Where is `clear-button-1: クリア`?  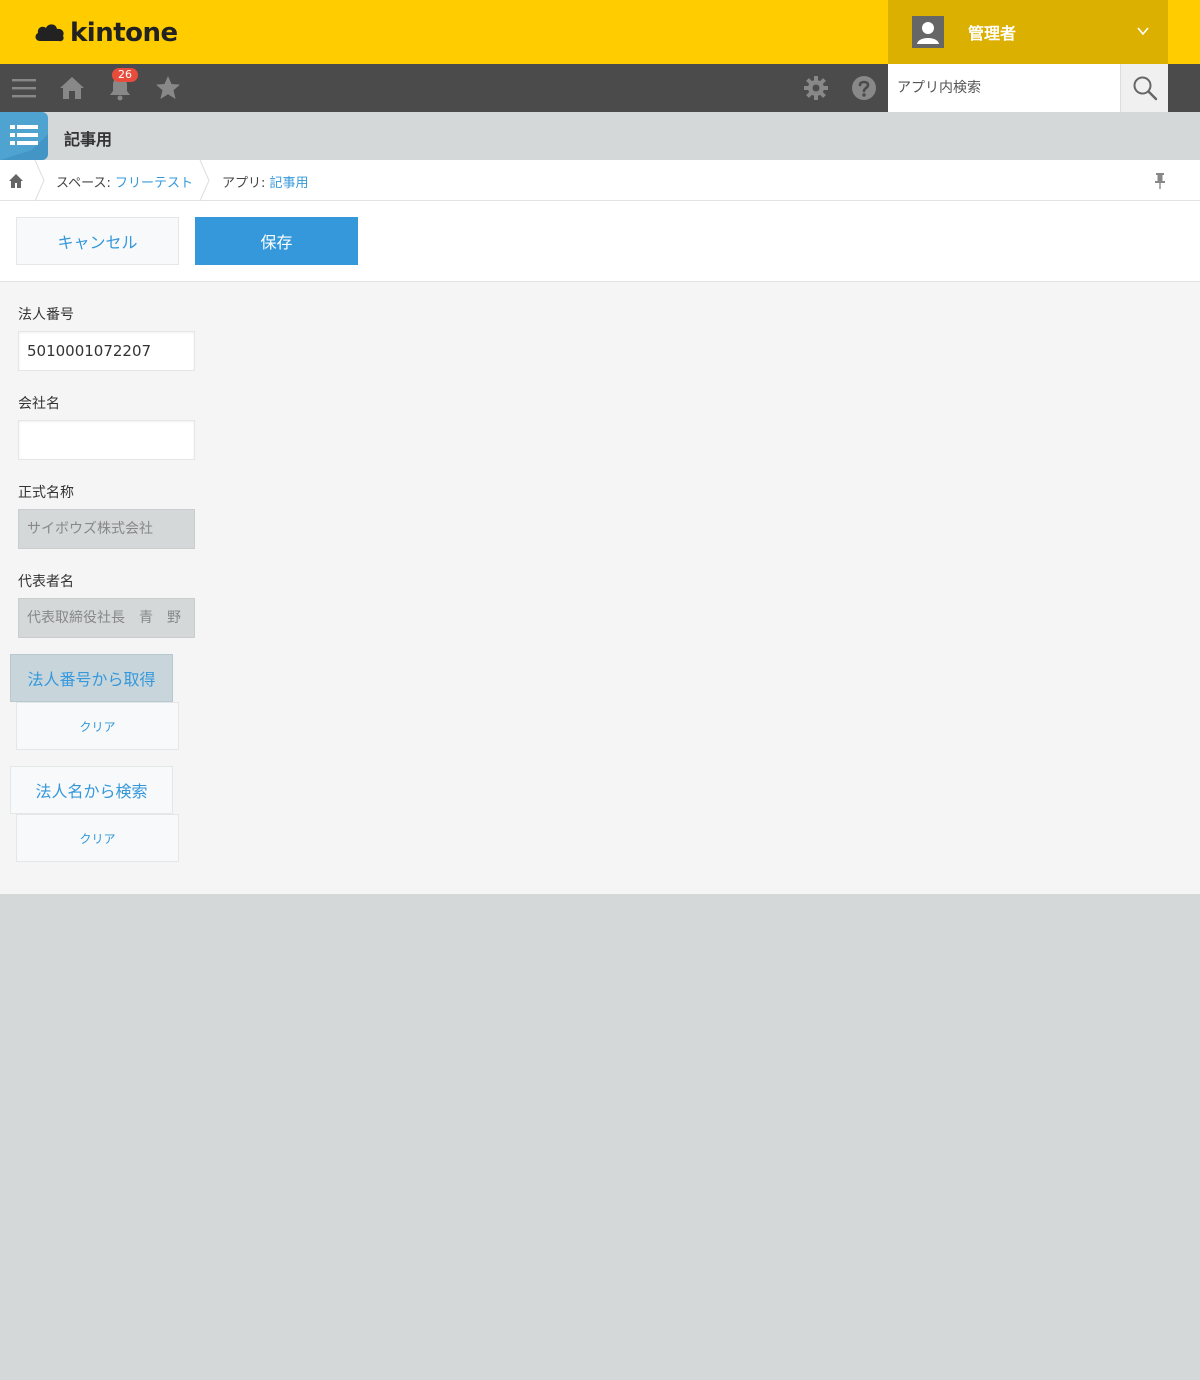
clear-button-1: クリア is located at coordinates (97, 726).